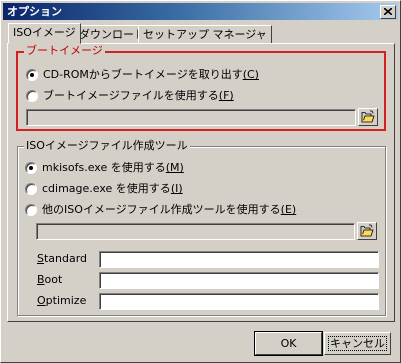 The image size is (401, 363). I want to click on tab-label: ISOイメージ, so click(44, 32).